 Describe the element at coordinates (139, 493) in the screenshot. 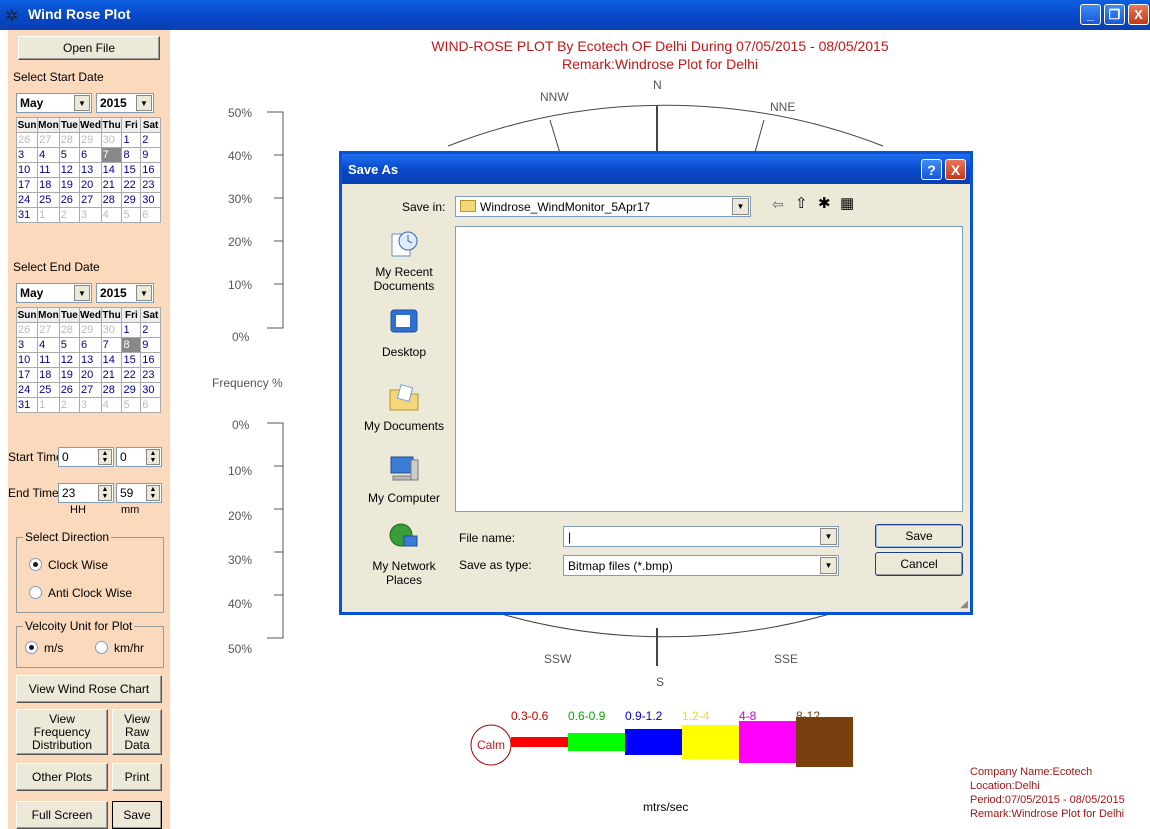

I see `end-minute-spinner: 59 ▲ ▼` at that location.